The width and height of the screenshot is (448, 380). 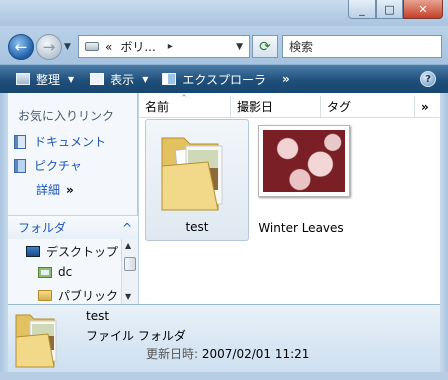 What do you see at coordinates (20, 141) in the screenshot?
I see `documents-icon` at bounding box center [20, 141].